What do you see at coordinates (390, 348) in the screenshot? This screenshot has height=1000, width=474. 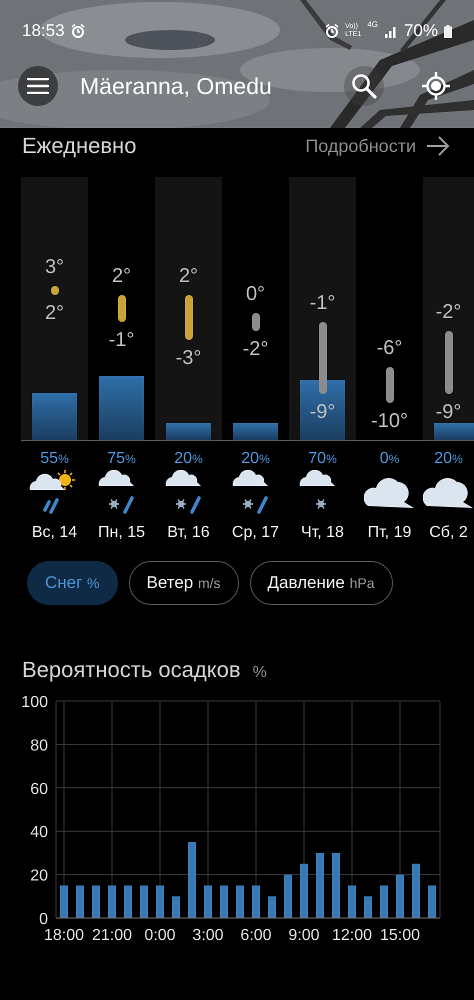 I see `high-temperature: -6°` at bounding box center [390, 348].